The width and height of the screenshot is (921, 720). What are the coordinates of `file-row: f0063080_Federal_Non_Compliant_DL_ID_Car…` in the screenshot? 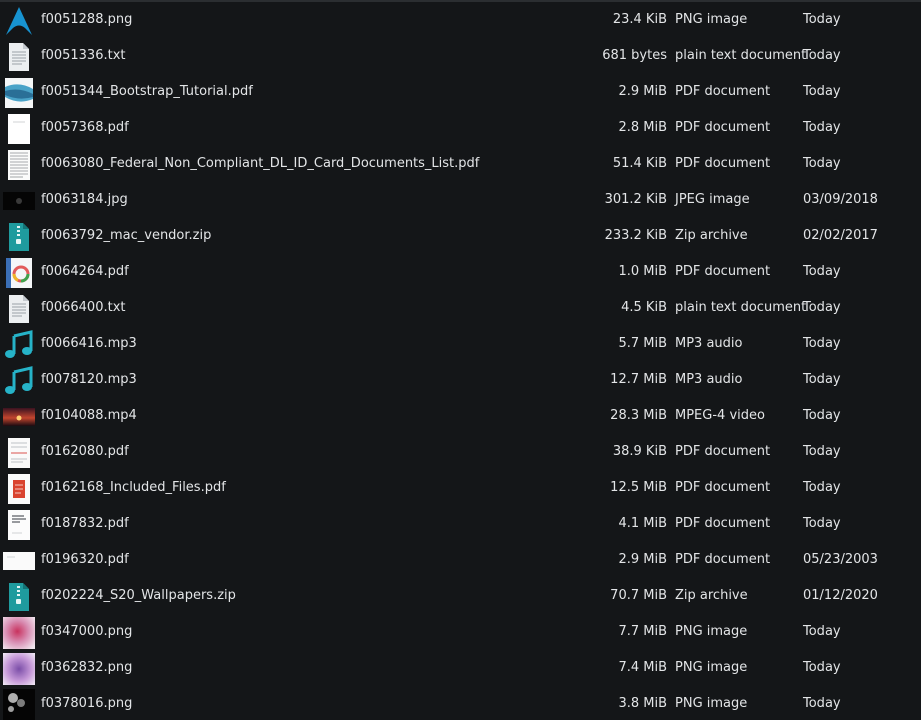 It's located at (460, 165).